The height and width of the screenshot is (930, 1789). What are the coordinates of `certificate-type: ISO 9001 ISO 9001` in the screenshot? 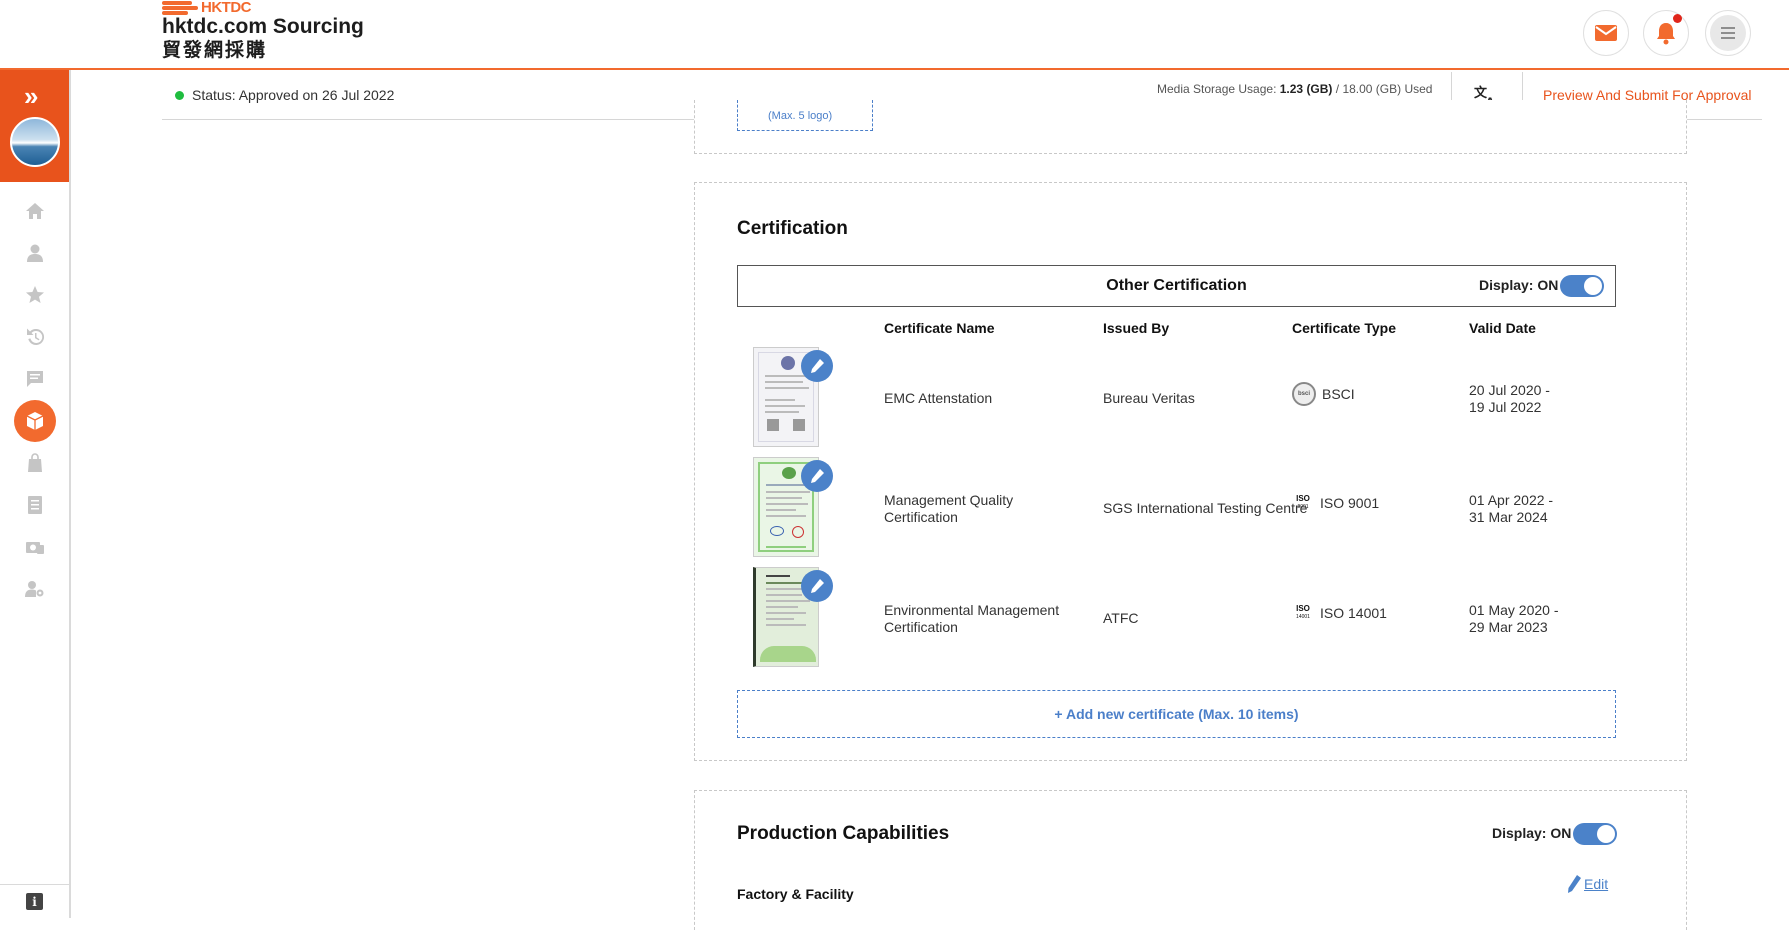 It's located at (1335, 503).